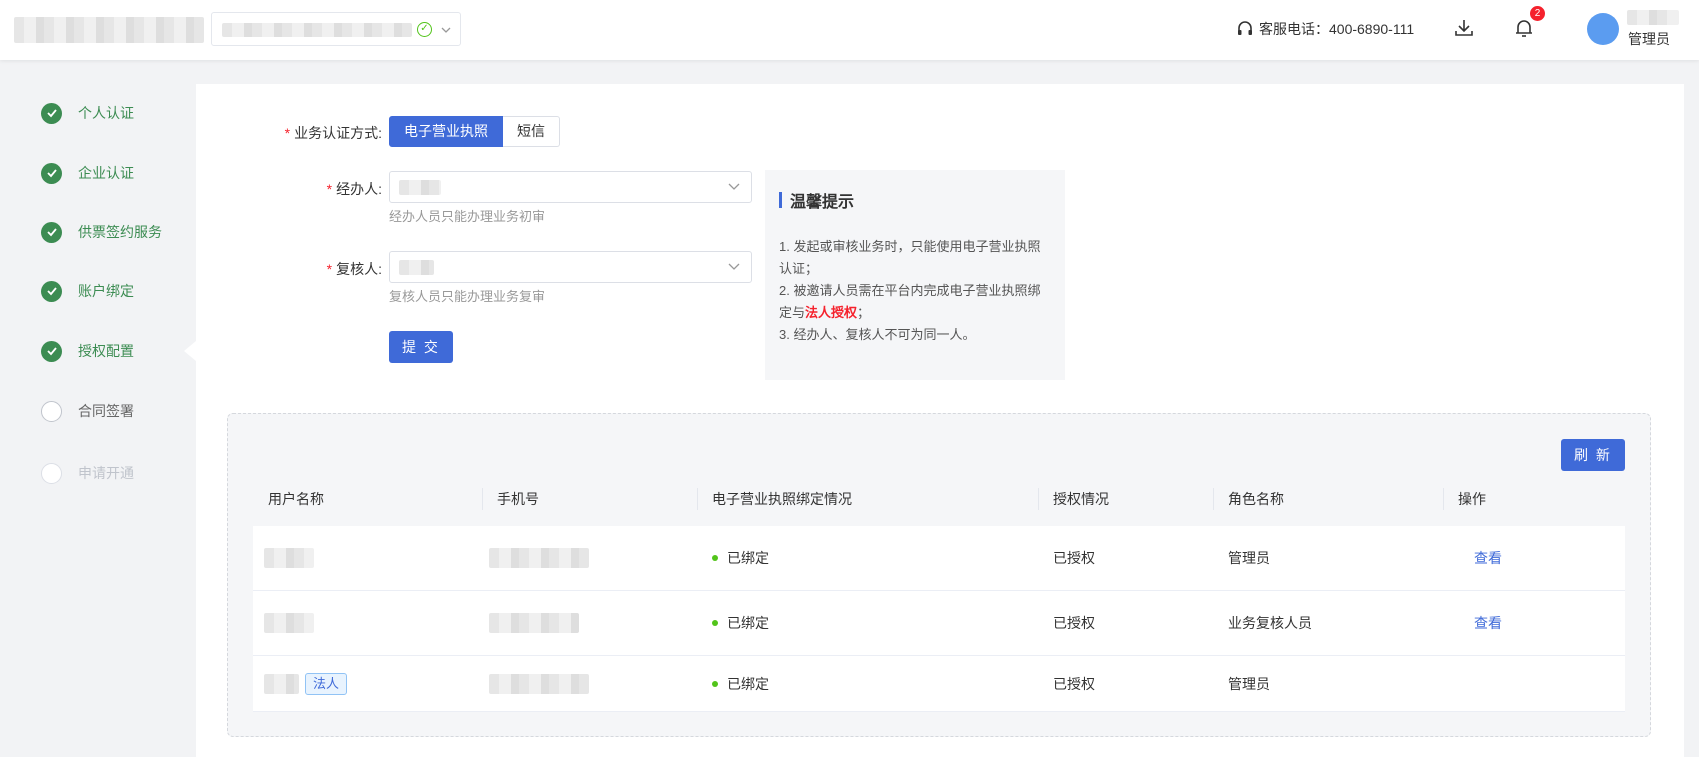 This screenshot has width=1699, height=757. What do you see at coordinates (1125, 499) in the screenshot?
I see `col-authorization: 授权情况` at bounding box center [1125, 499].